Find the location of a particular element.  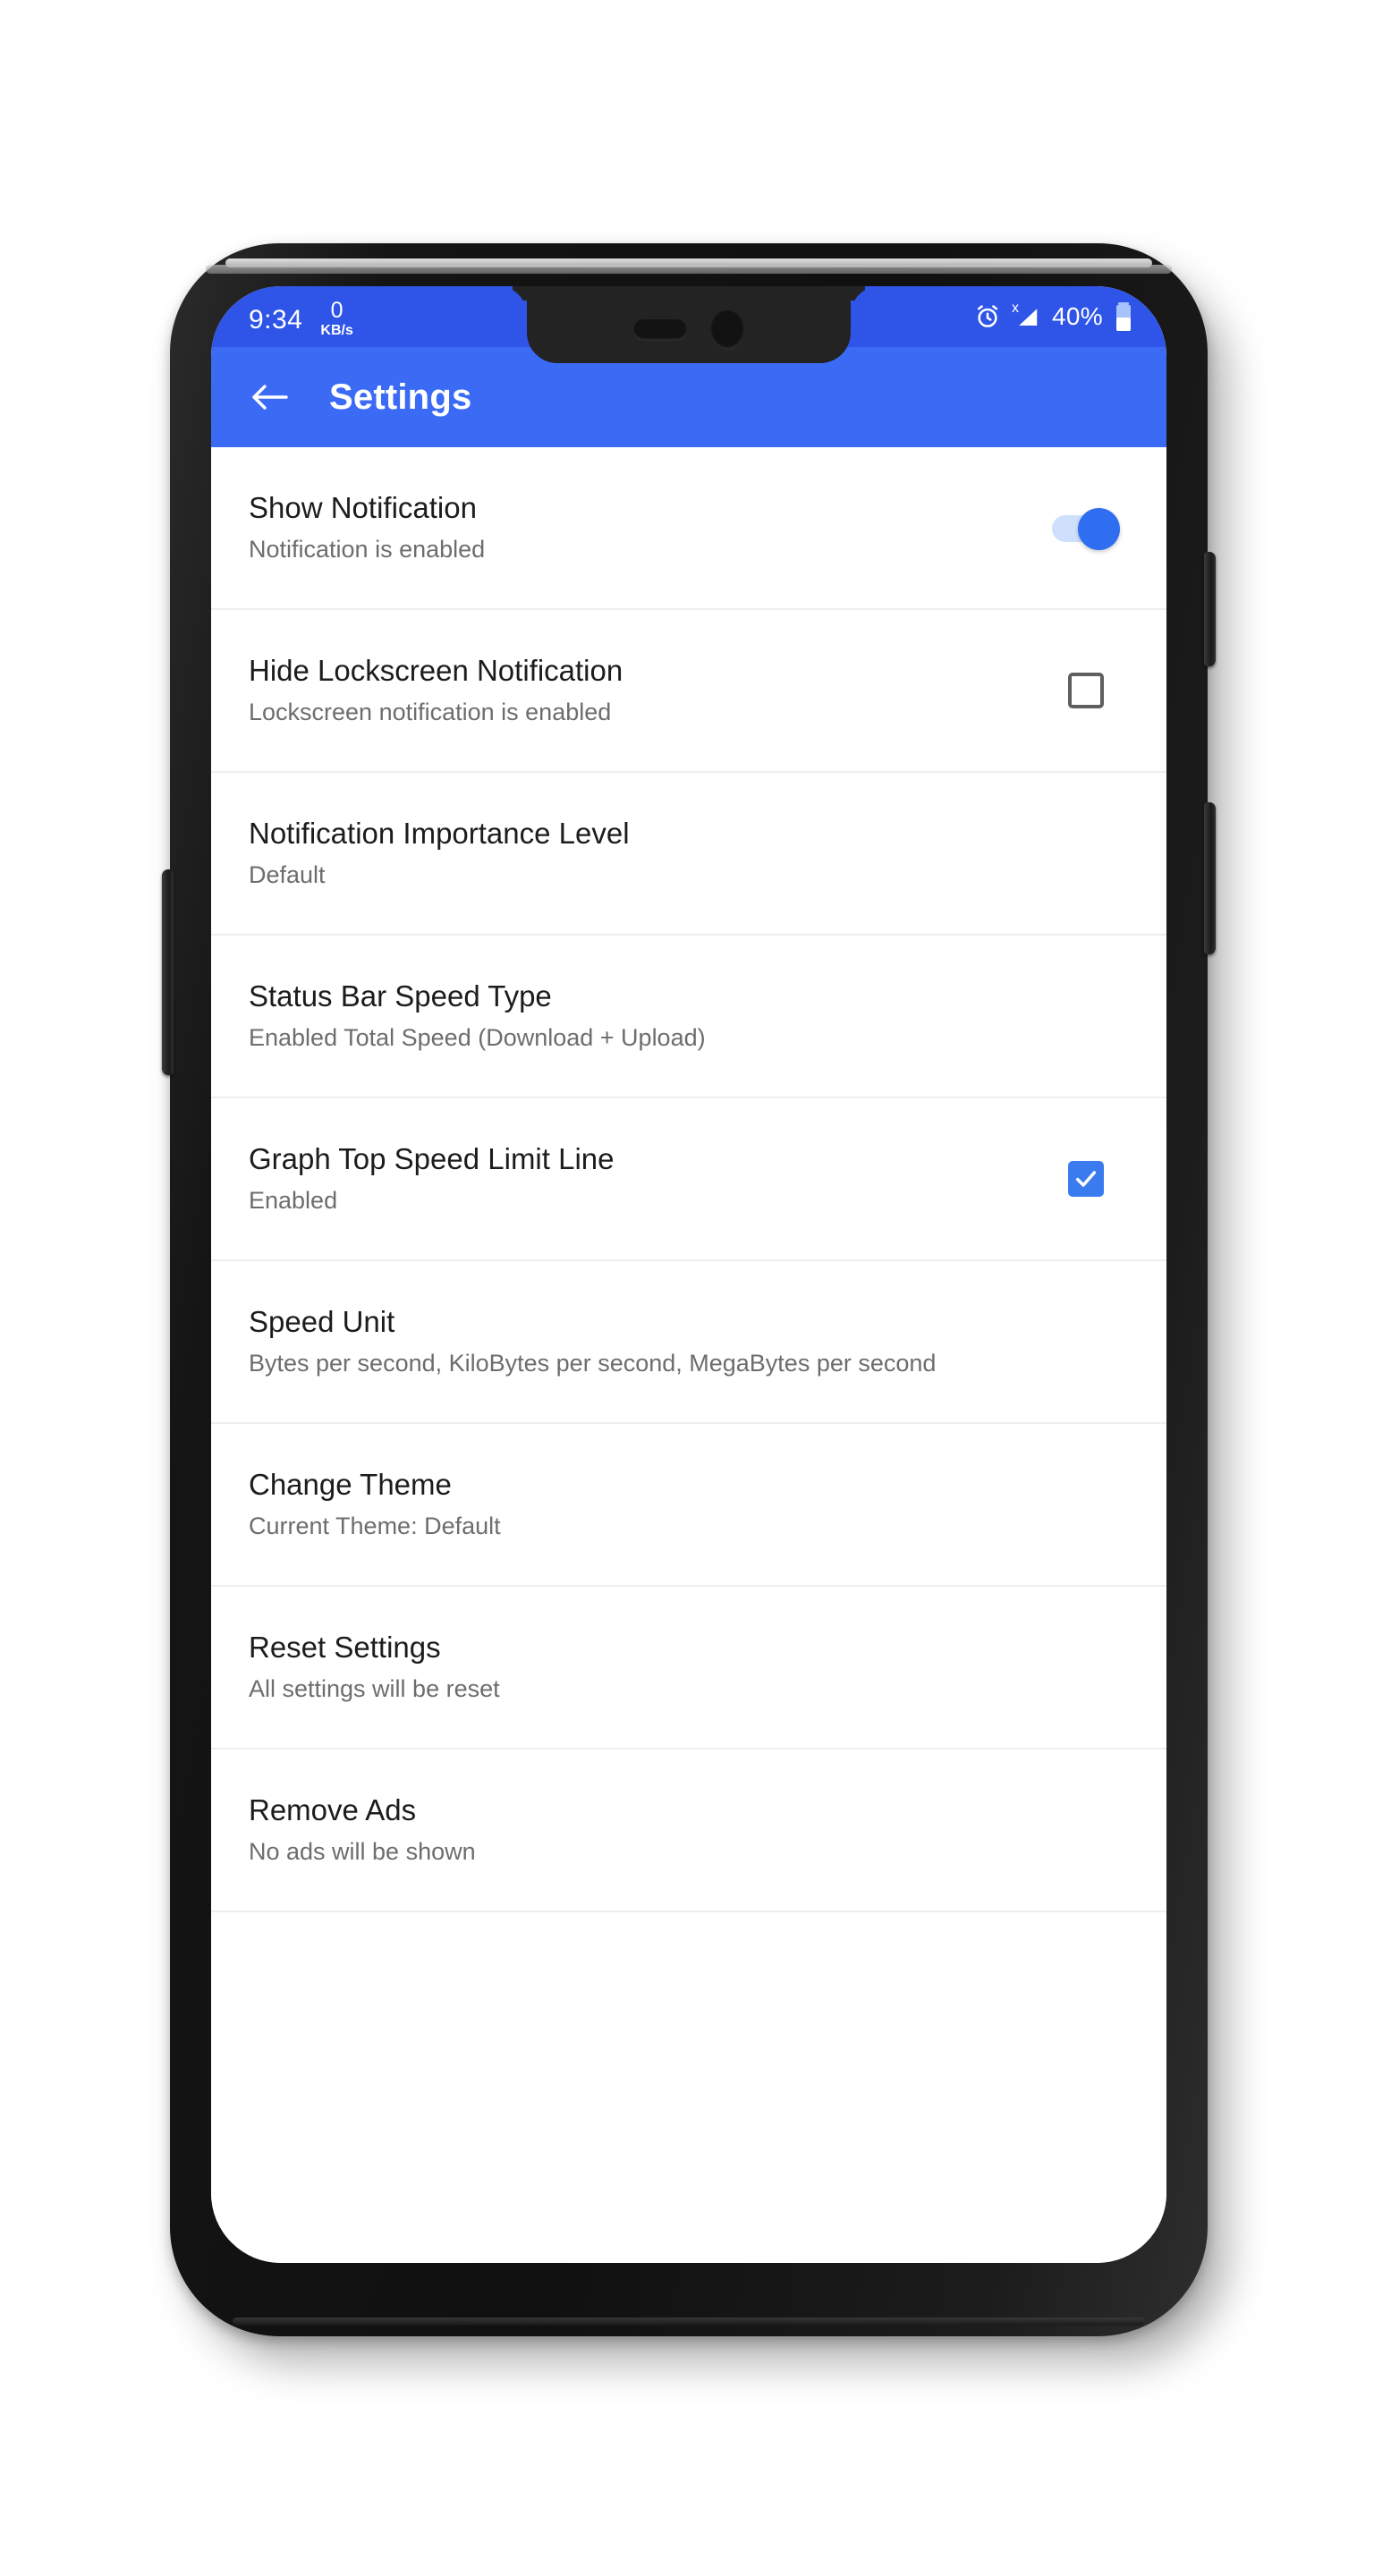

settings-row-subtitle: All settings will be reset is located at coordinates (374, 1689).